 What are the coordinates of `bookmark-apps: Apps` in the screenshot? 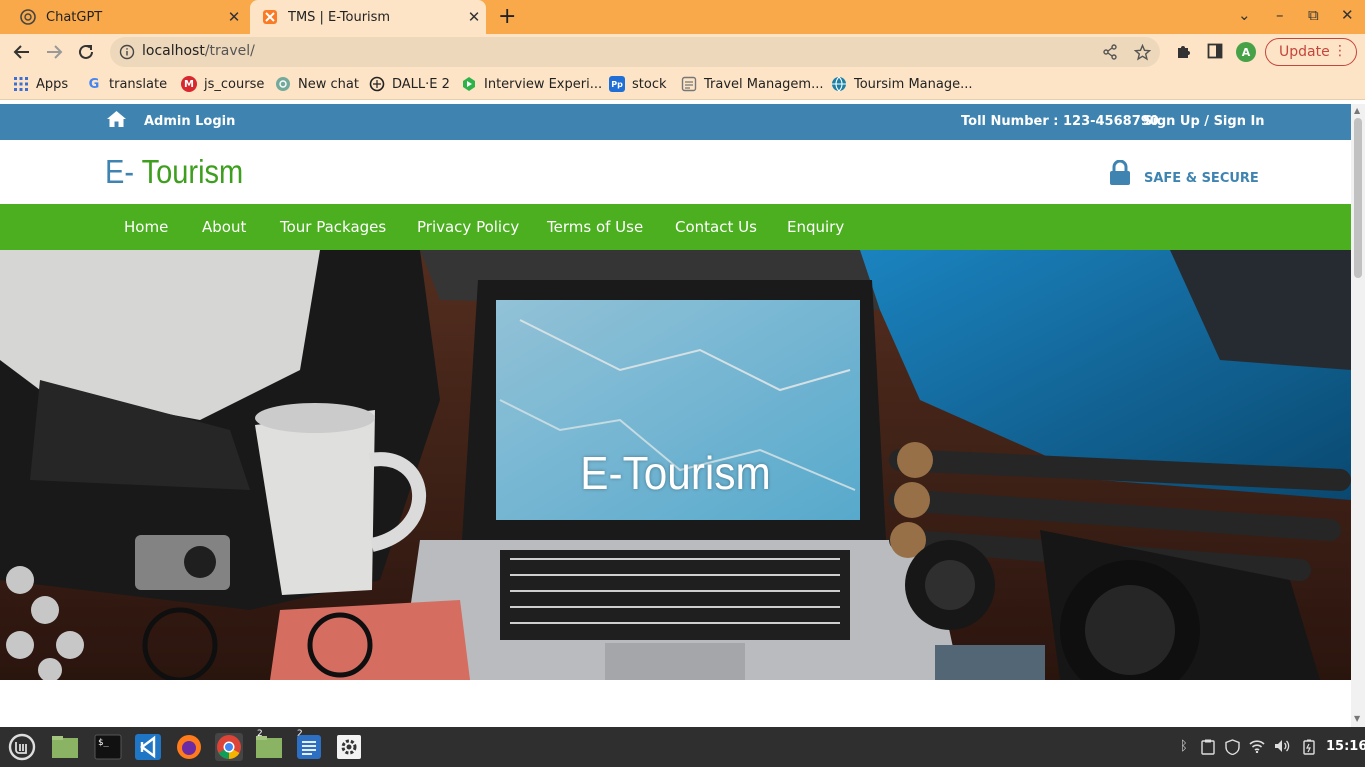 It's located at (40, 84).